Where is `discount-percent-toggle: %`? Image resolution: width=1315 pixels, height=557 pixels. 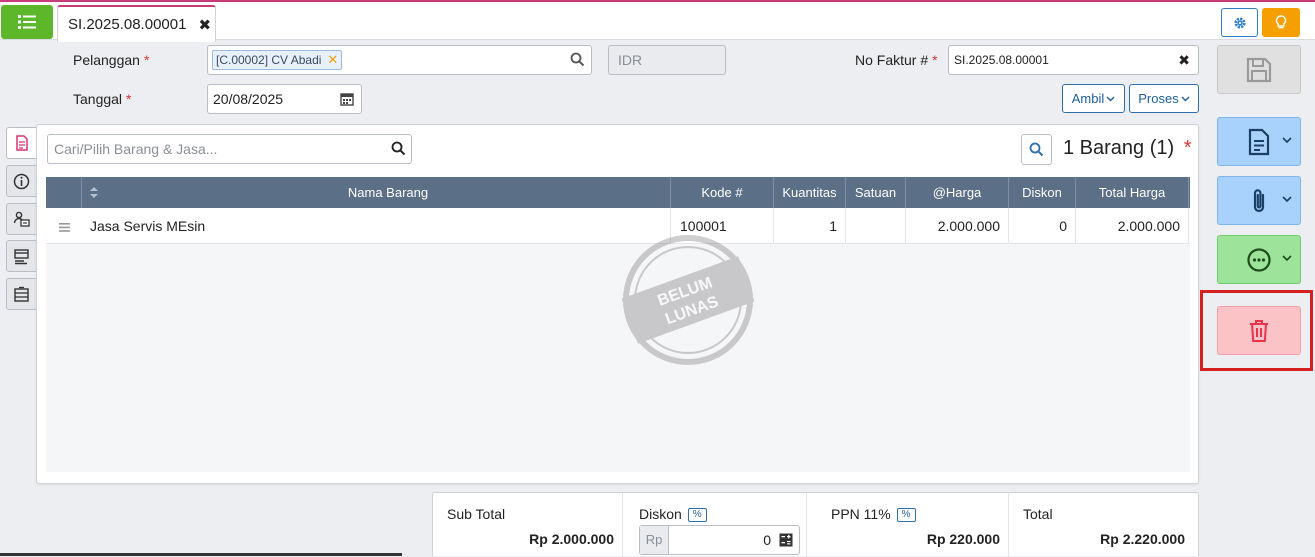 discount-percent-toggle: % is located at coordinates (697, 515).